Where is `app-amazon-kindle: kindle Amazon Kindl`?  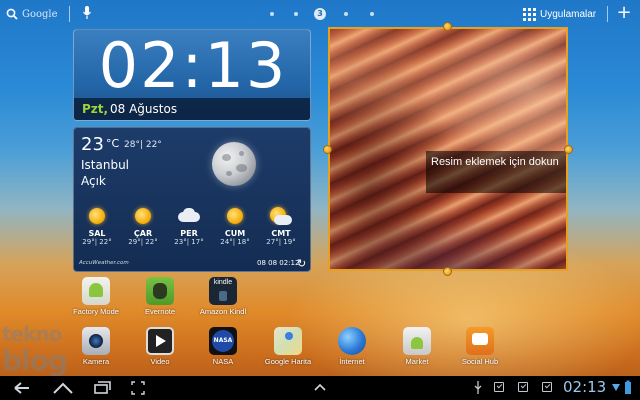
app-amazon-kindle: kindle Amazon Kindl is located at coordinates (223, 296).